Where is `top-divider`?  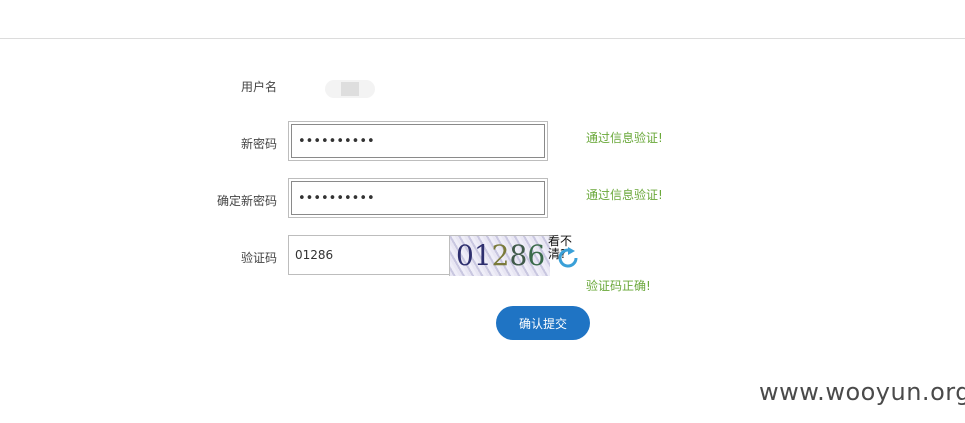
top-divider is located at coordinates (482, 38).